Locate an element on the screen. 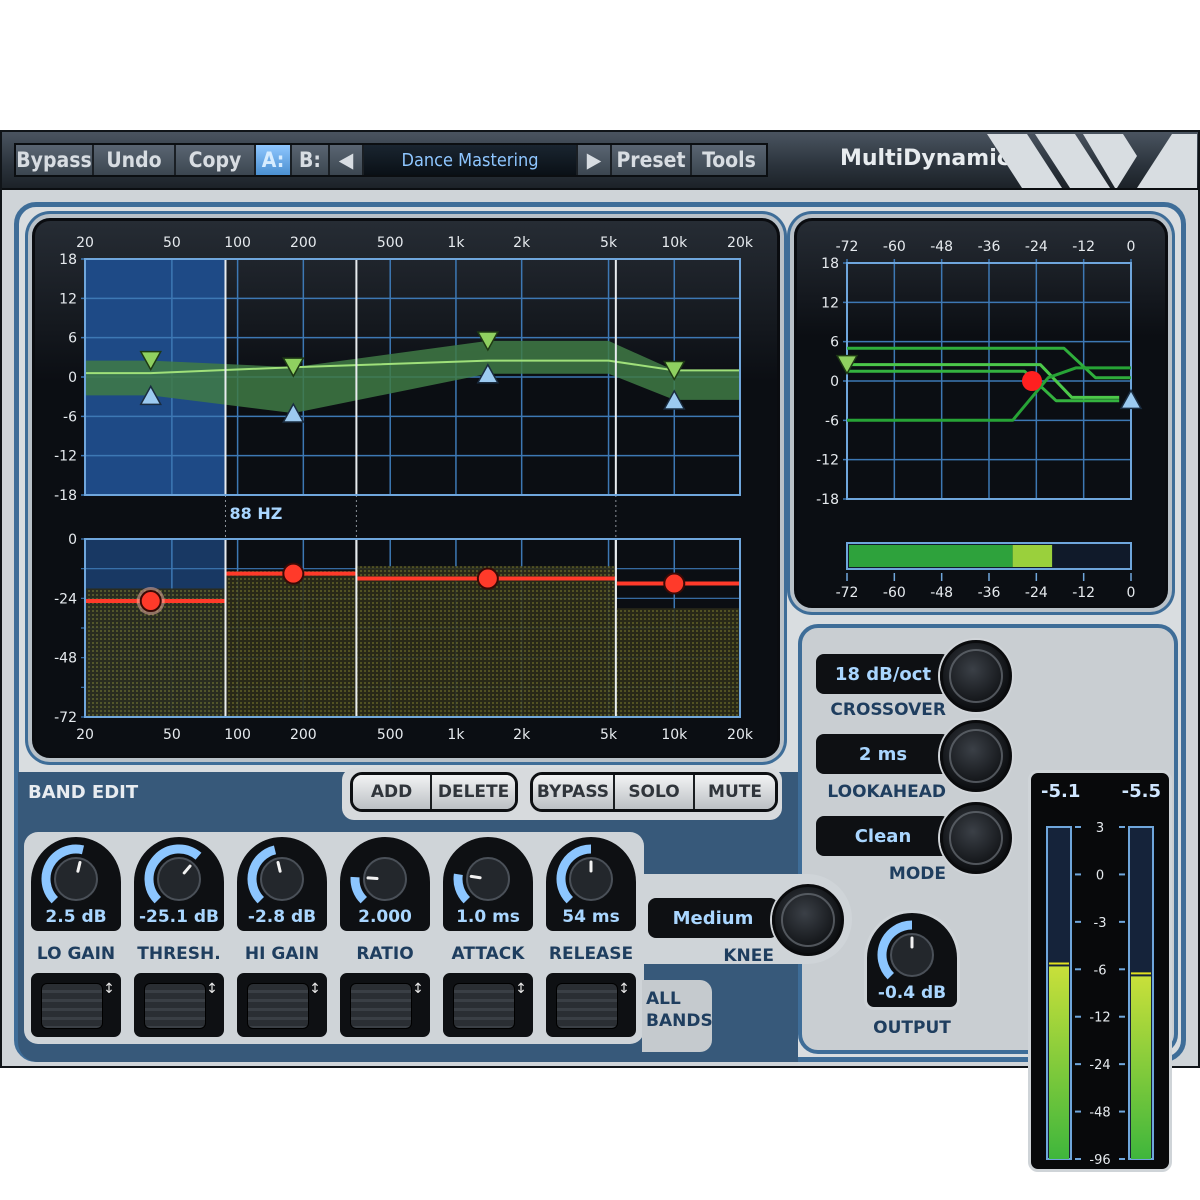 This screenshot has height=1200, width=1200. preset-name-display: Dance Mastering is located at coordinates (471, 160).